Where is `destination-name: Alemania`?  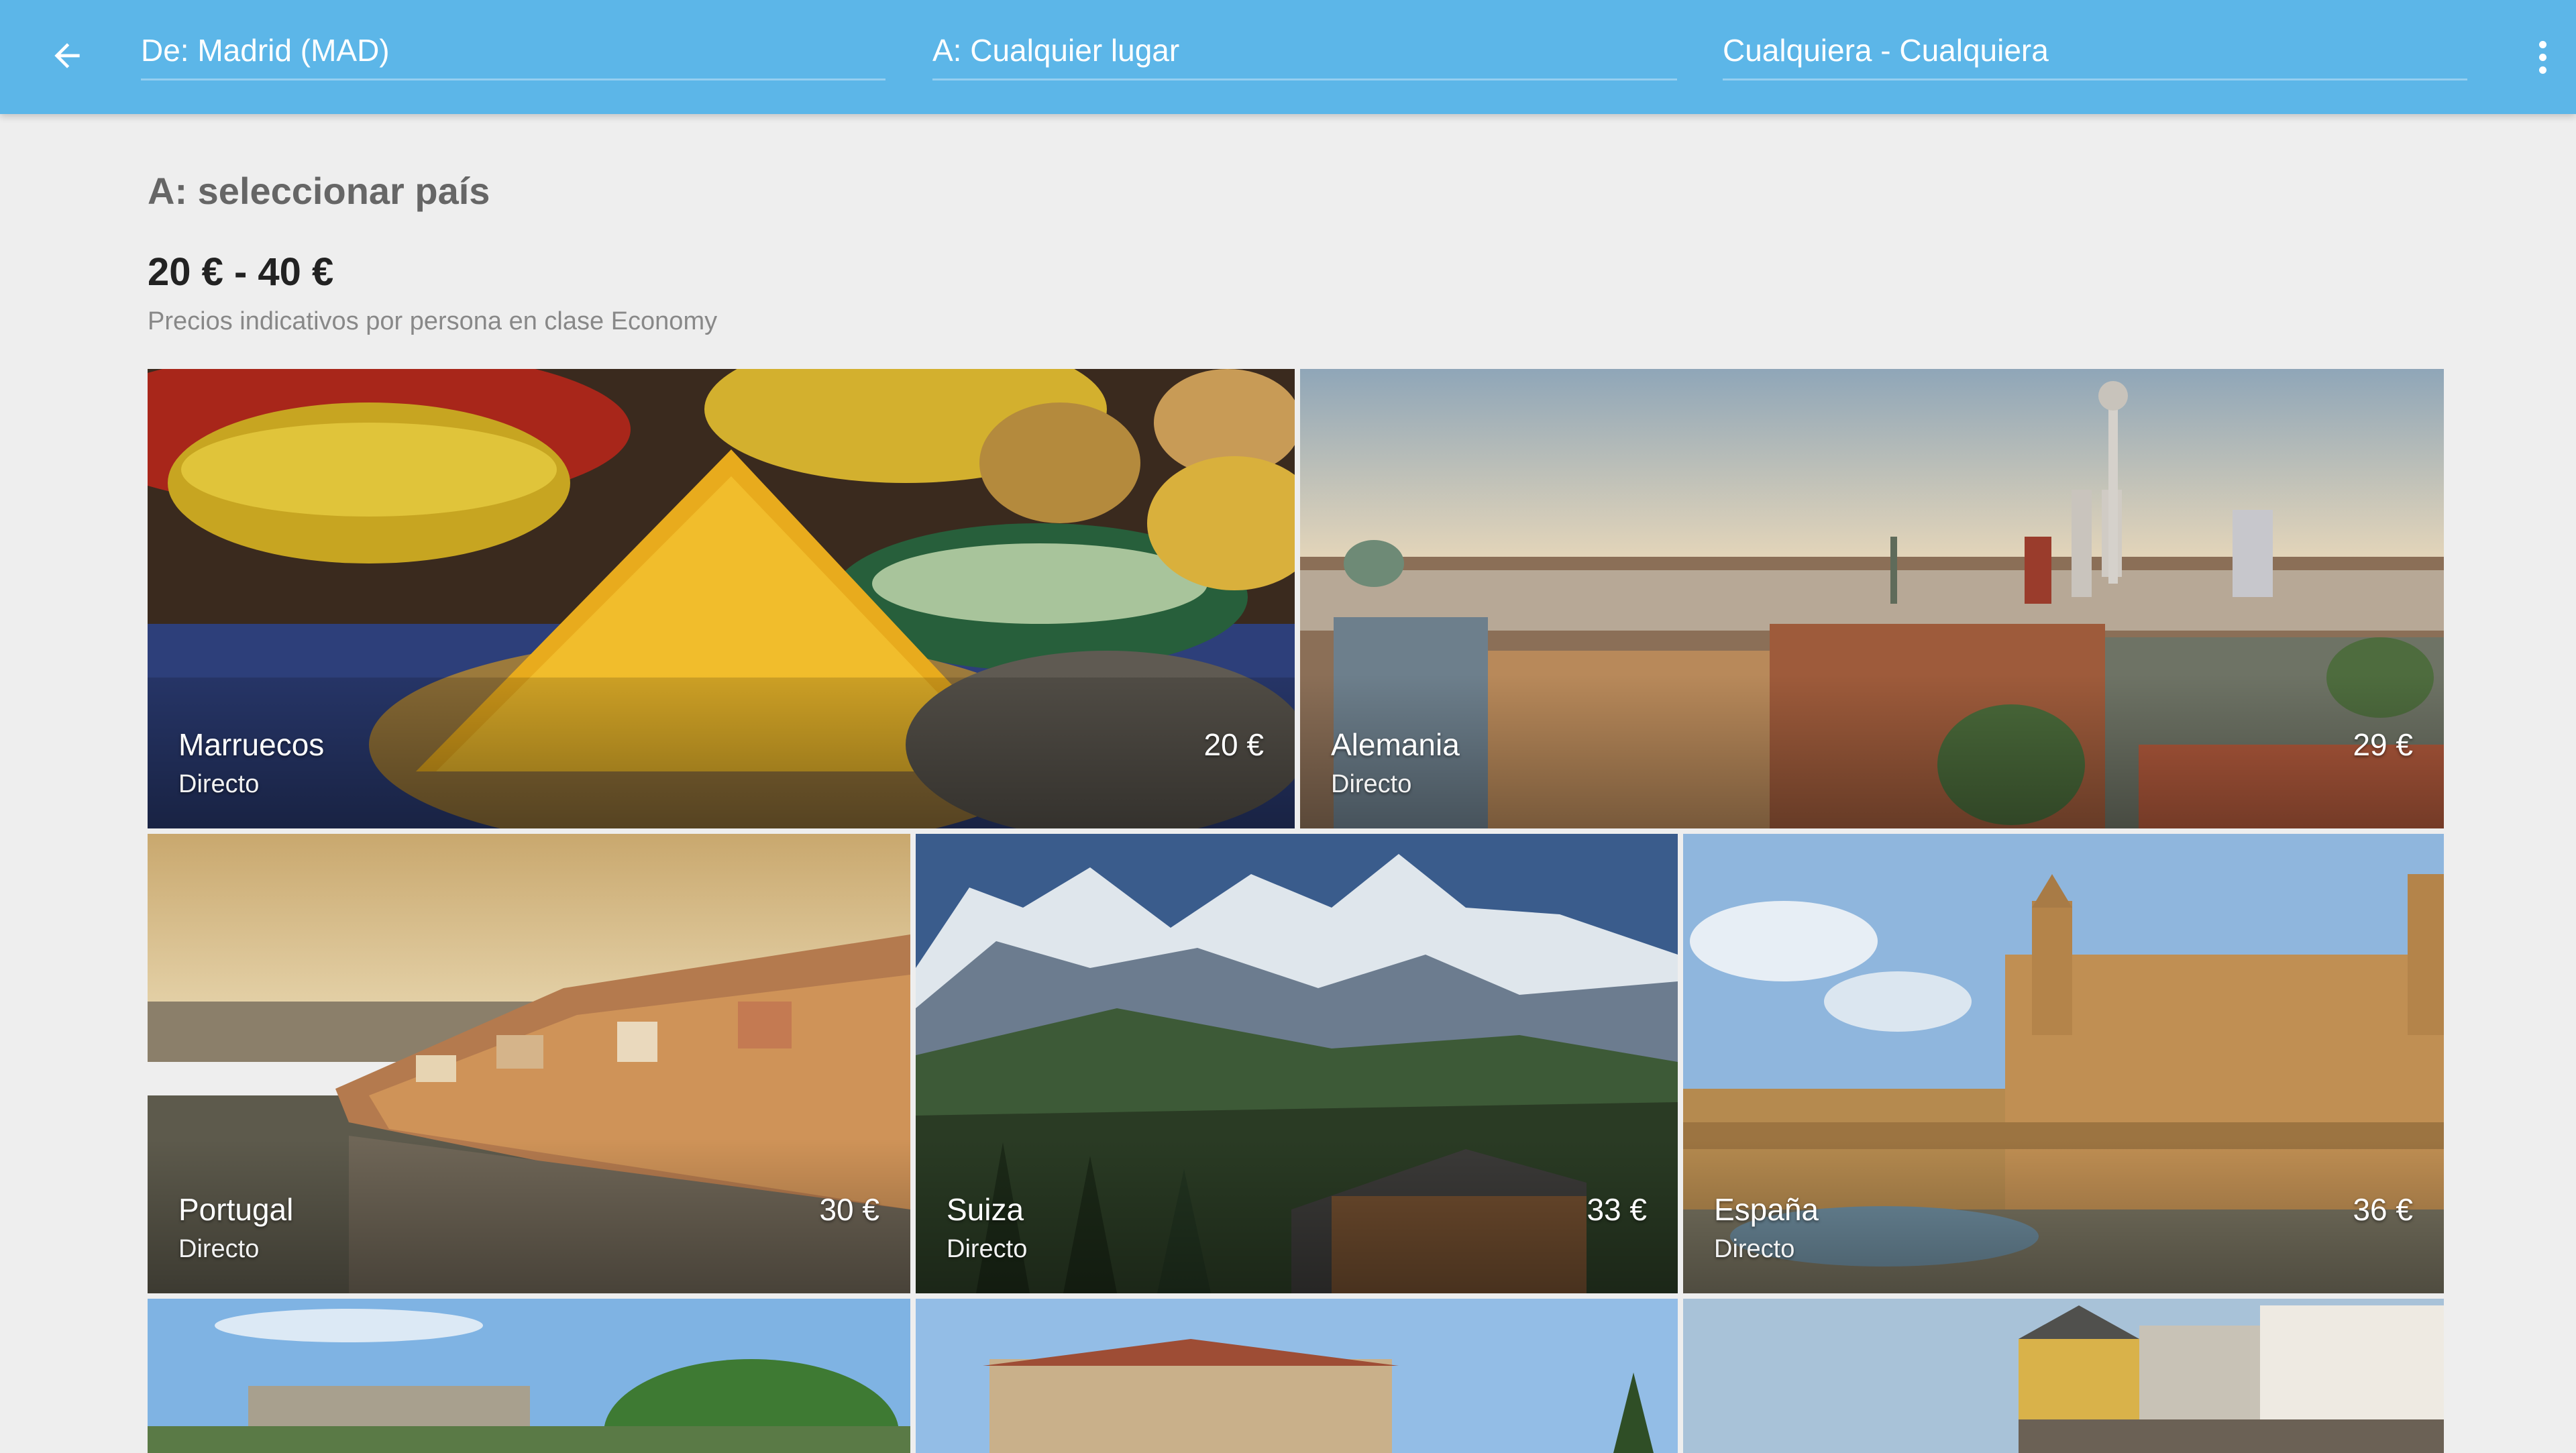 destination-name: Alemania is located at coordinates (1395, 745).